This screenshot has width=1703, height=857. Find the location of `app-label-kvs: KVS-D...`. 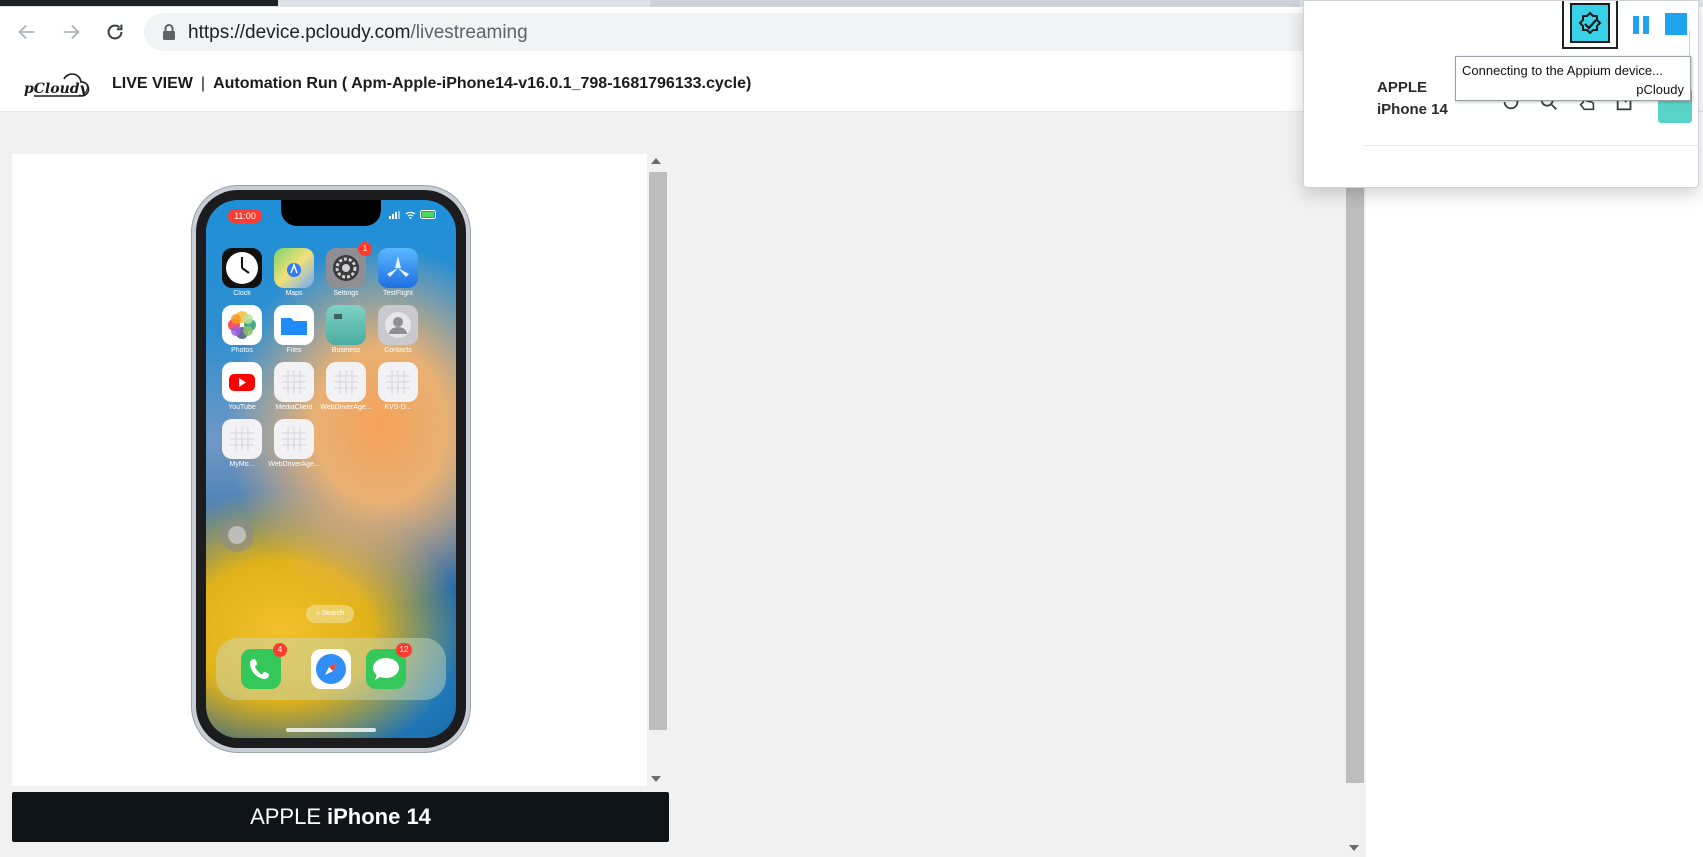

app-label-kvs: KVS-D... is located at coordinates (398, 407).